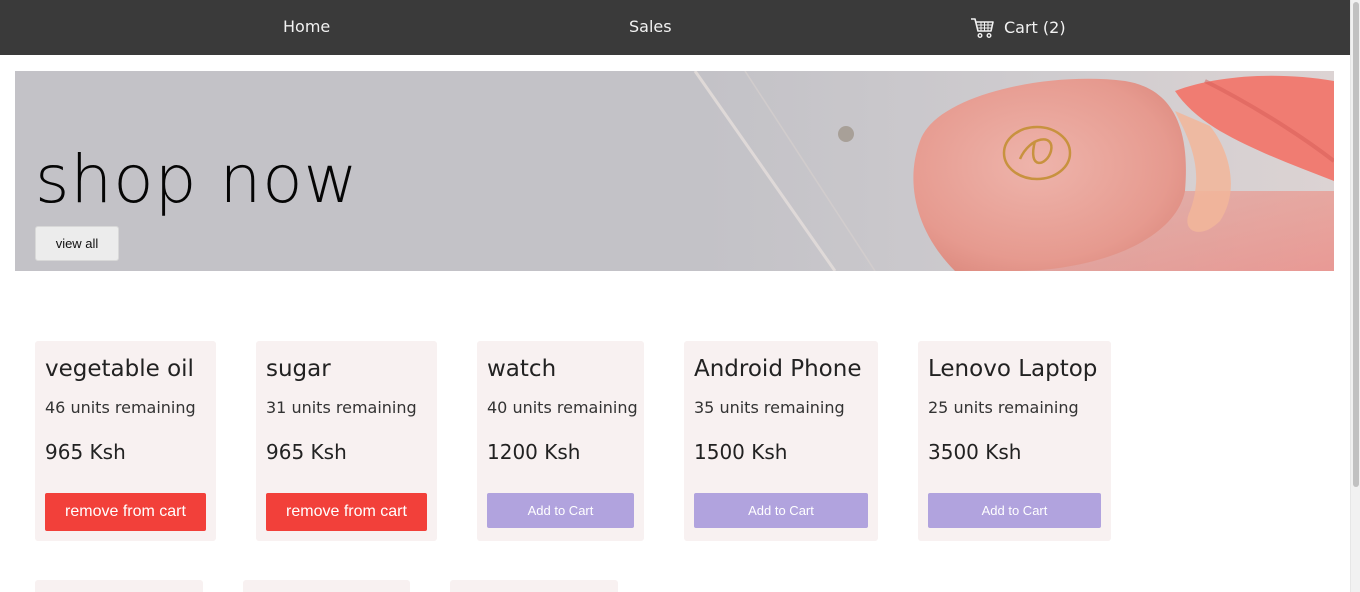 This screenshot has width=1360, height=592. I want to click on product-name: sugar, so click(298, 369).